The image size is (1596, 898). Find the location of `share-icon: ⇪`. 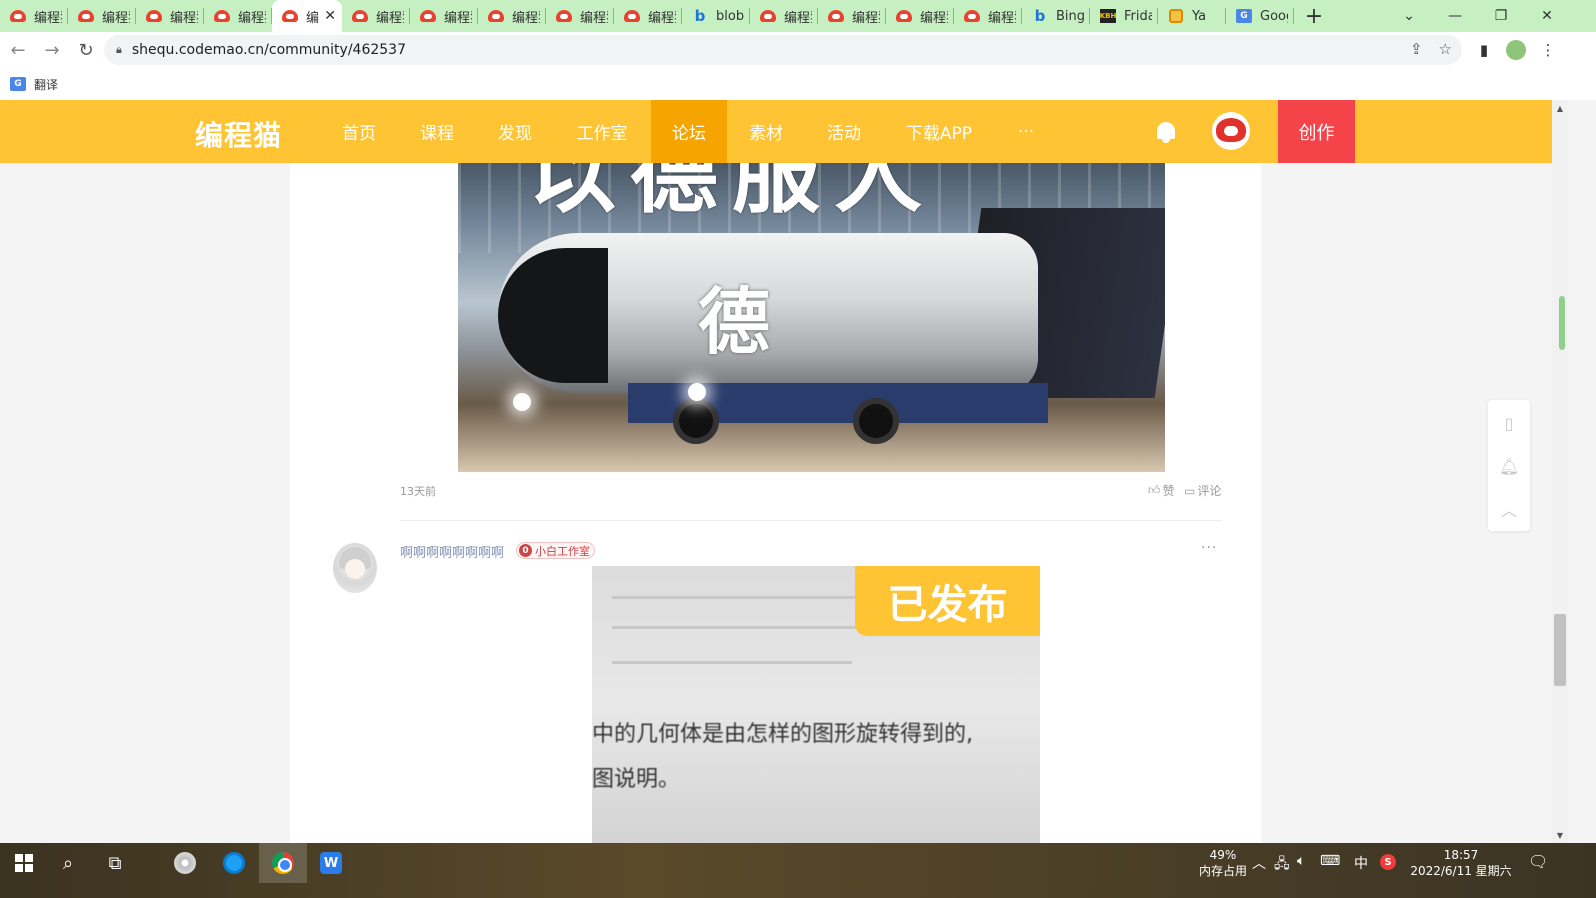

share-icon: ⇪ is located at coordinates (1416, 49).